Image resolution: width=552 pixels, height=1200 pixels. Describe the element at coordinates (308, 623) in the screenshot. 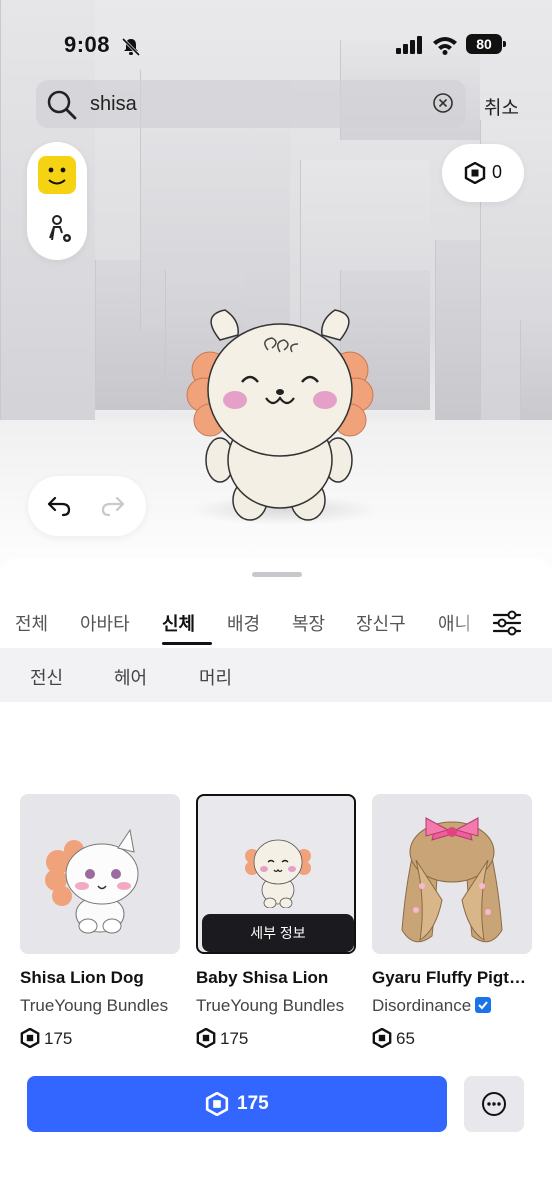

I see `tab-clothing: 복장` at that location.